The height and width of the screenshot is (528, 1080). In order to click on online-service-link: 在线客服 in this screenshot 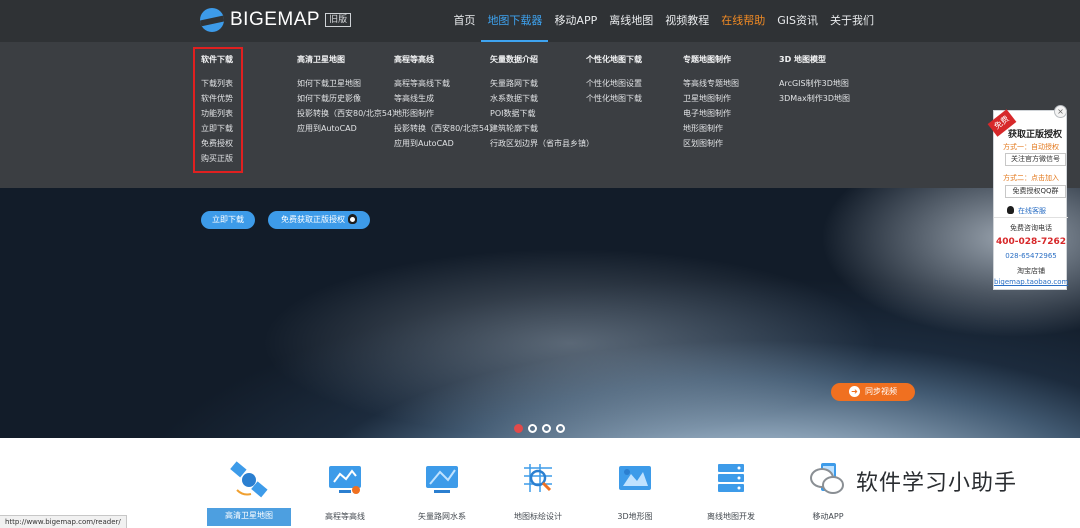, I will do `click(1026, 211)`.